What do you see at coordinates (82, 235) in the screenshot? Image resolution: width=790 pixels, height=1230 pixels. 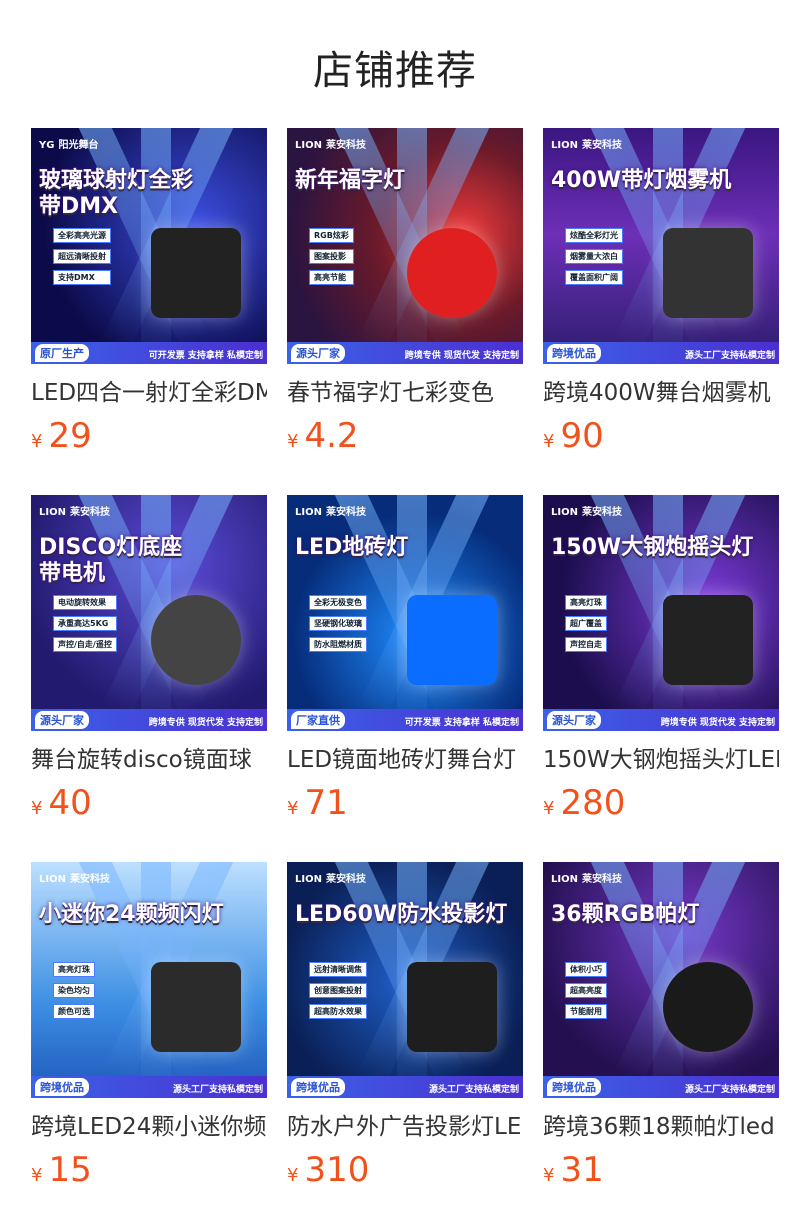 I see `feature-chip: 全彩高亮光源` at bounding box center [82, 235].